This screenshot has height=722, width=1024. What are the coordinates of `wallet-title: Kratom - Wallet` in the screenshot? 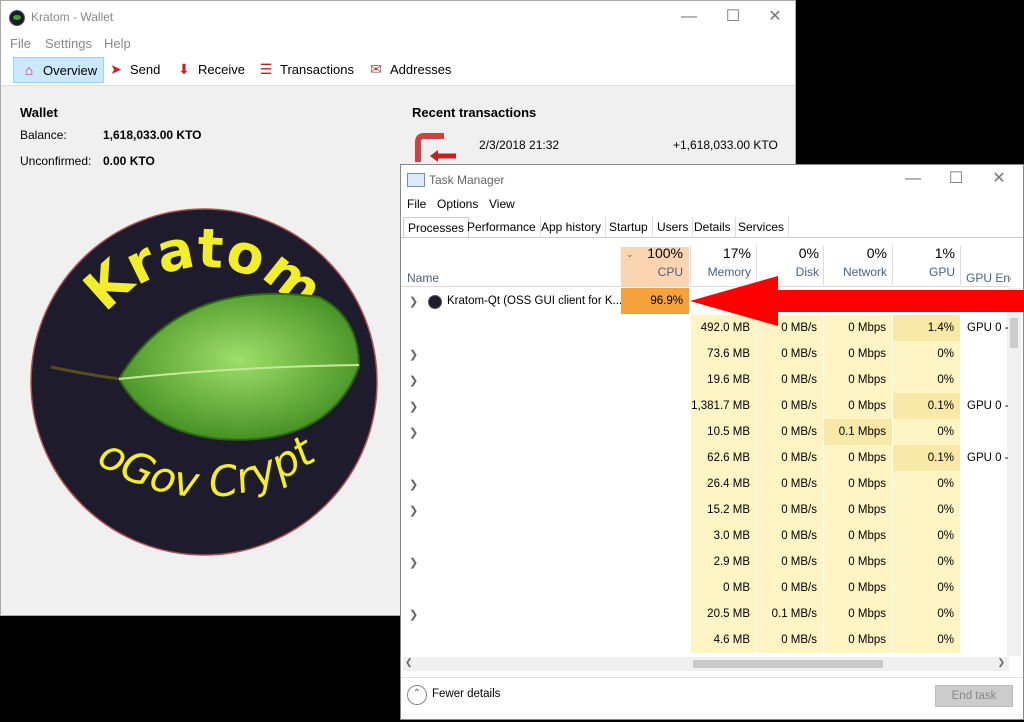 It's located at (72, 17).